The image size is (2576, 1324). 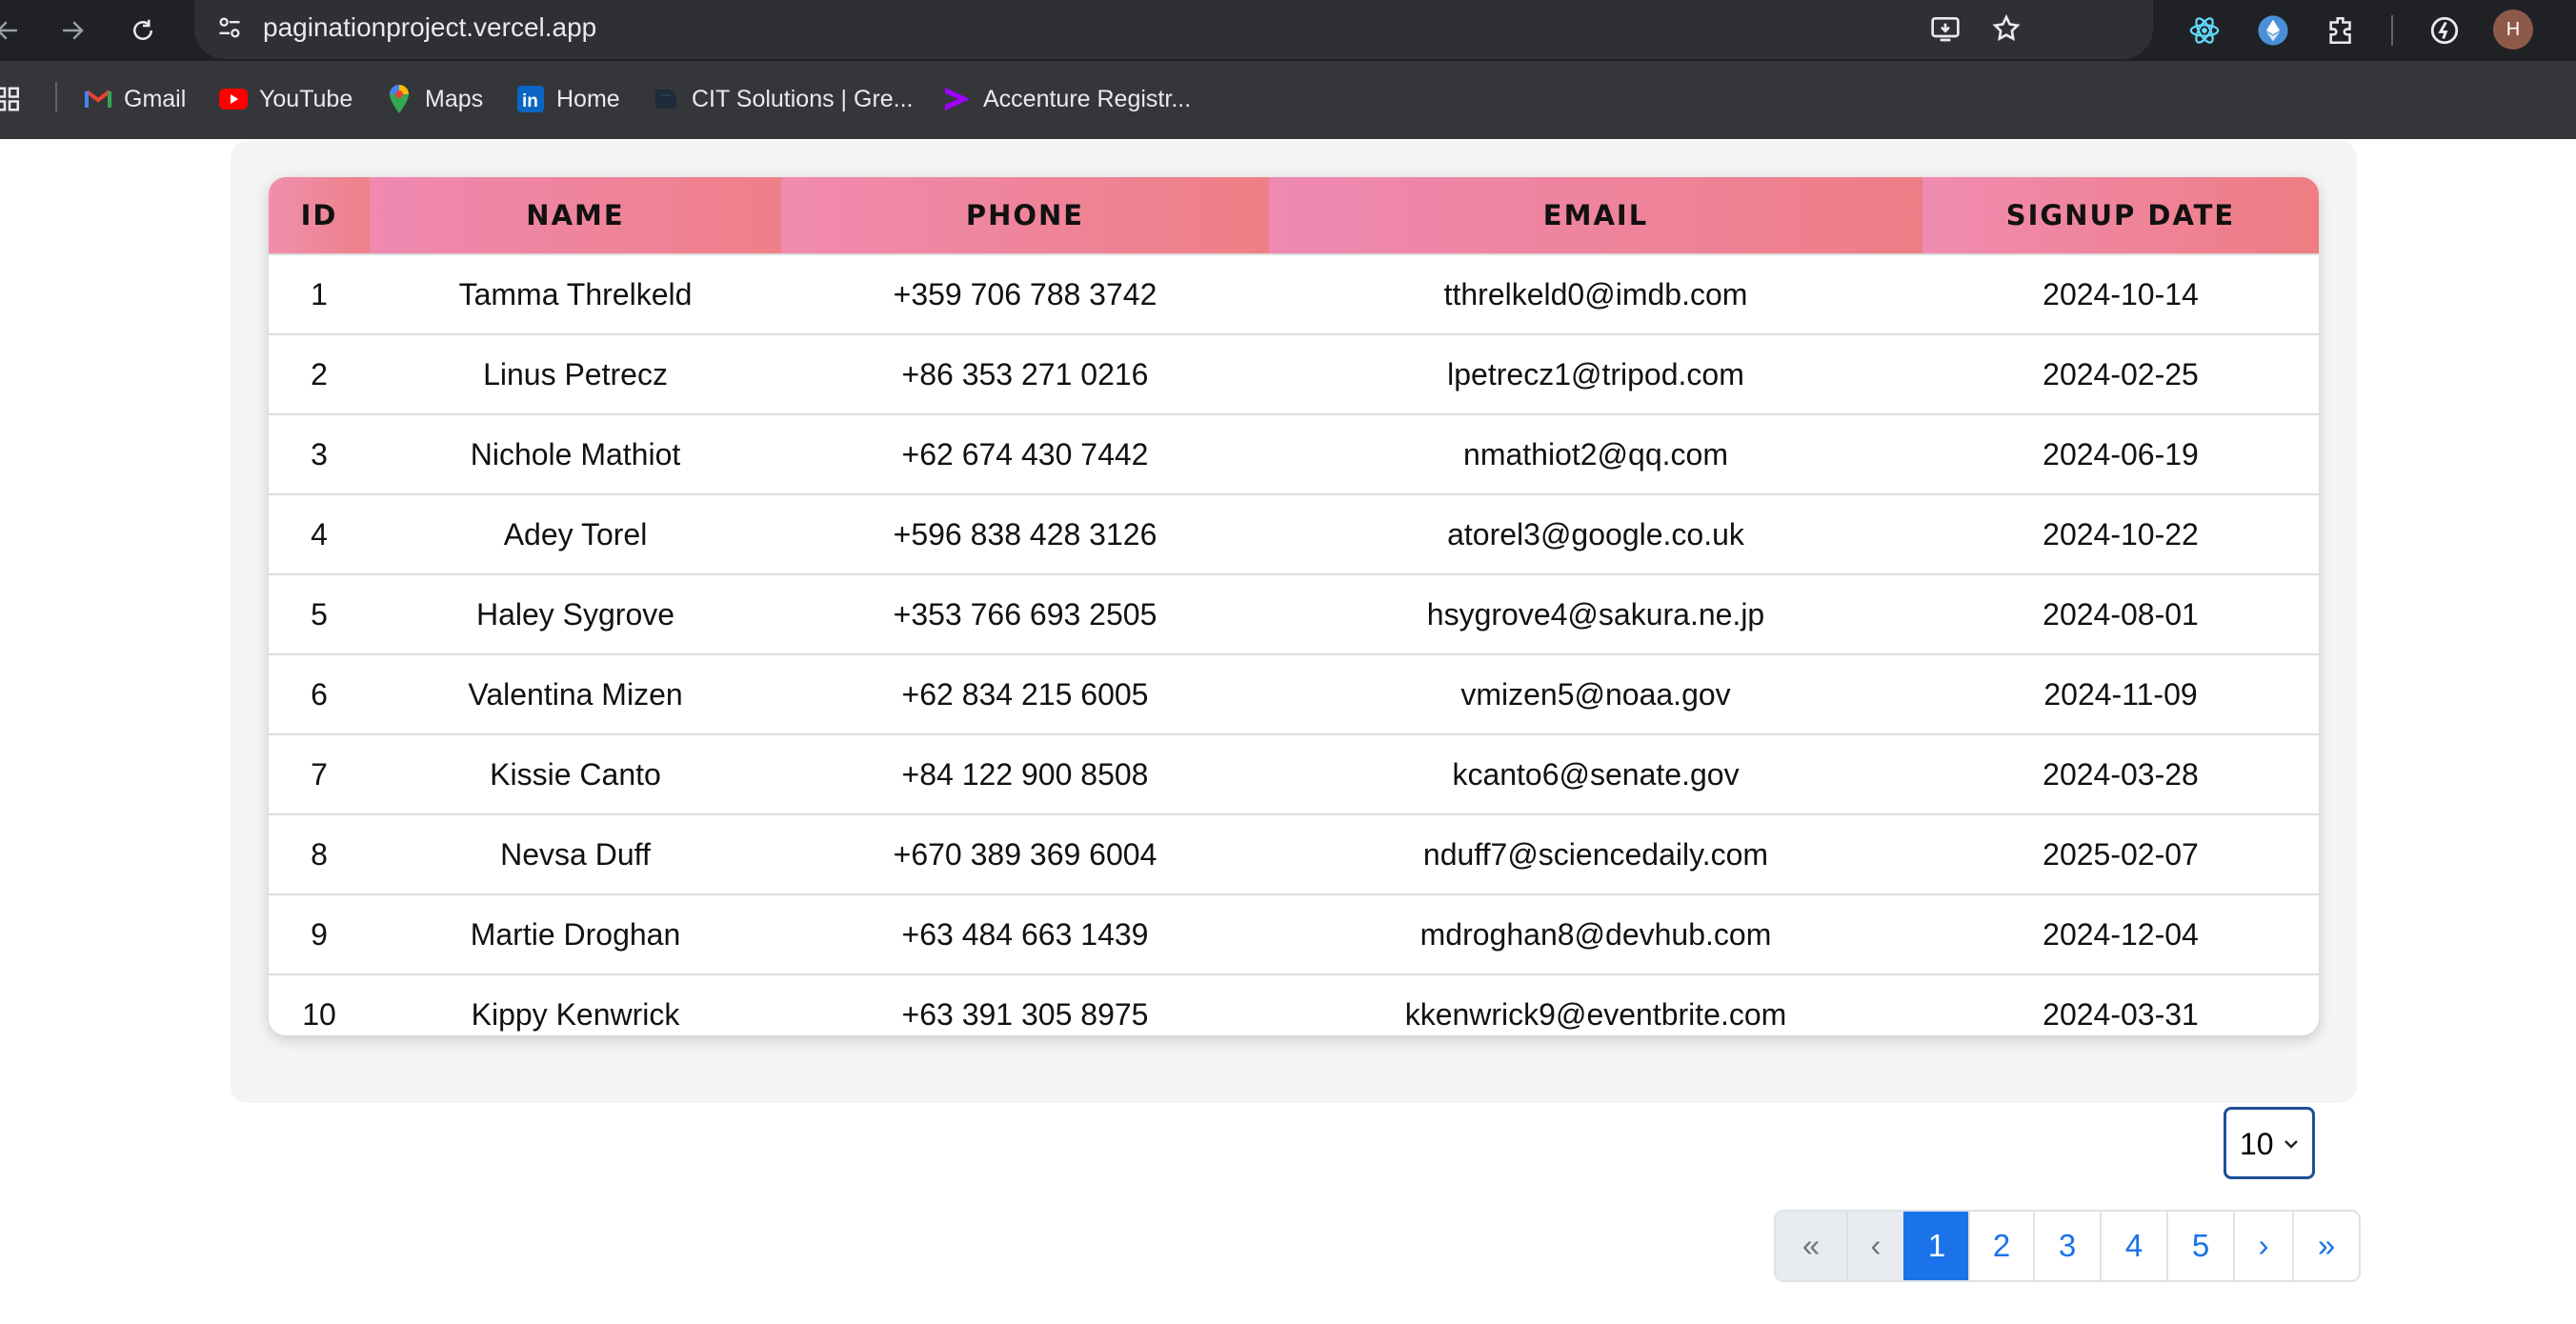 What do you see at coordinates (1173, 30) in the screenshot?
I see `address-bar: paginationproject.vercel.app` at bounding box center [1173, 30].